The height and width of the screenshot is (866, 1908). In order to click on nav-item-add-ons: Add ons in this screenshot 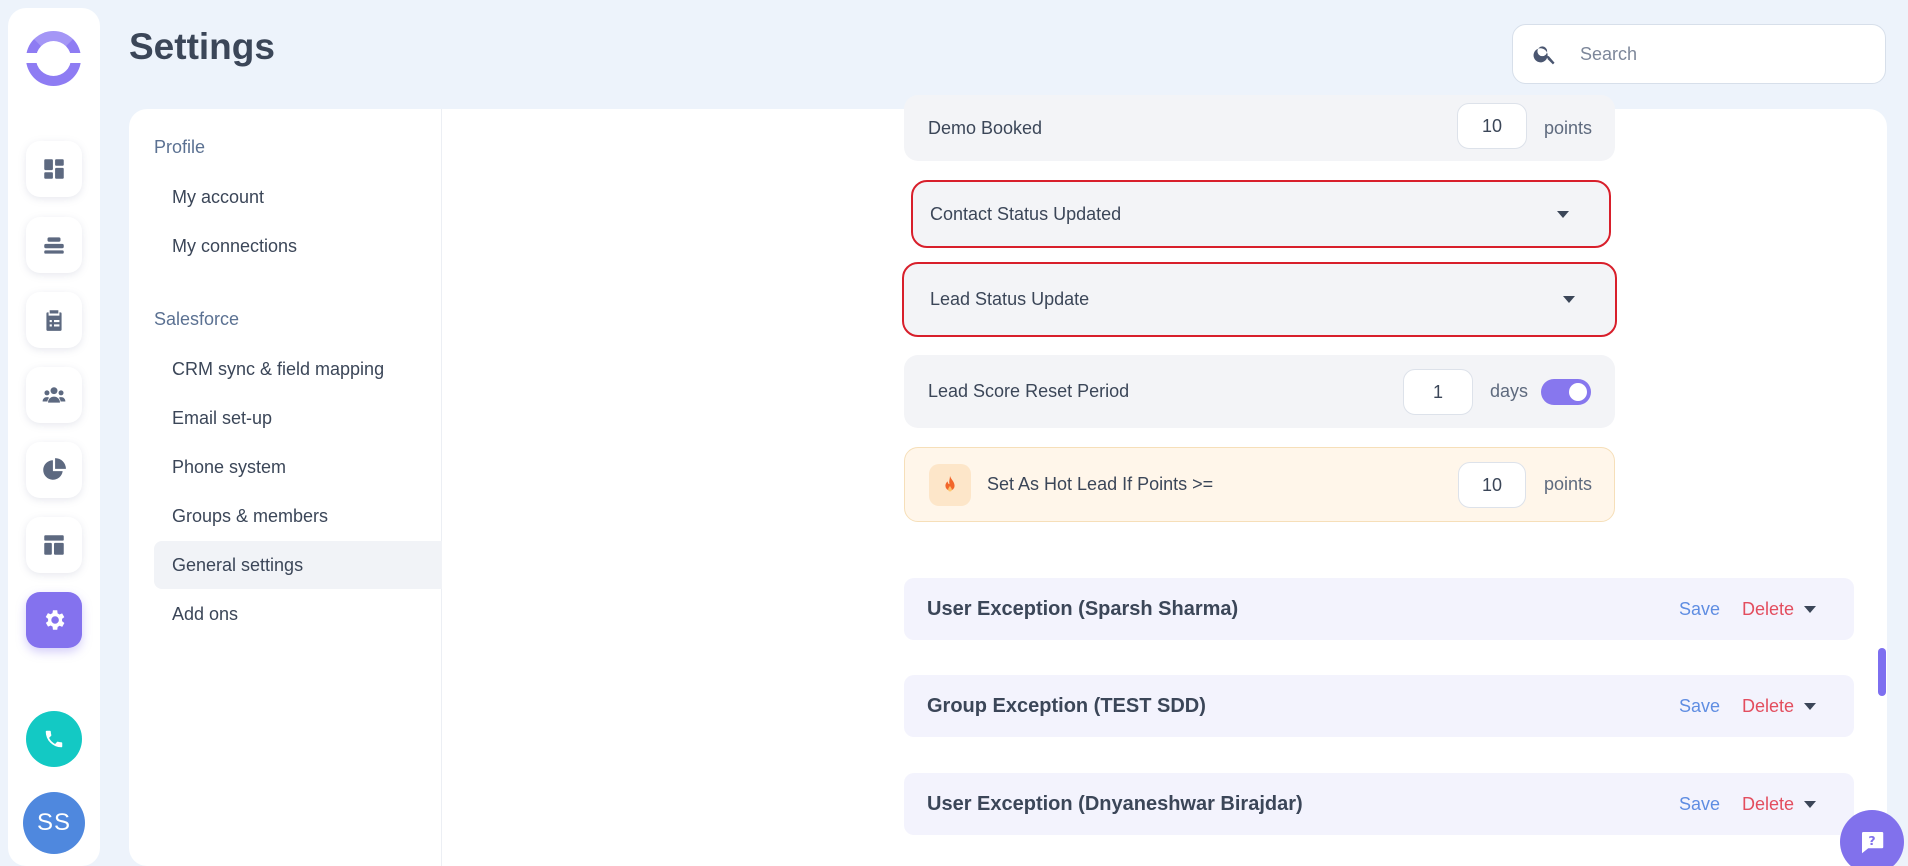, I will do `click(298, 614)`.